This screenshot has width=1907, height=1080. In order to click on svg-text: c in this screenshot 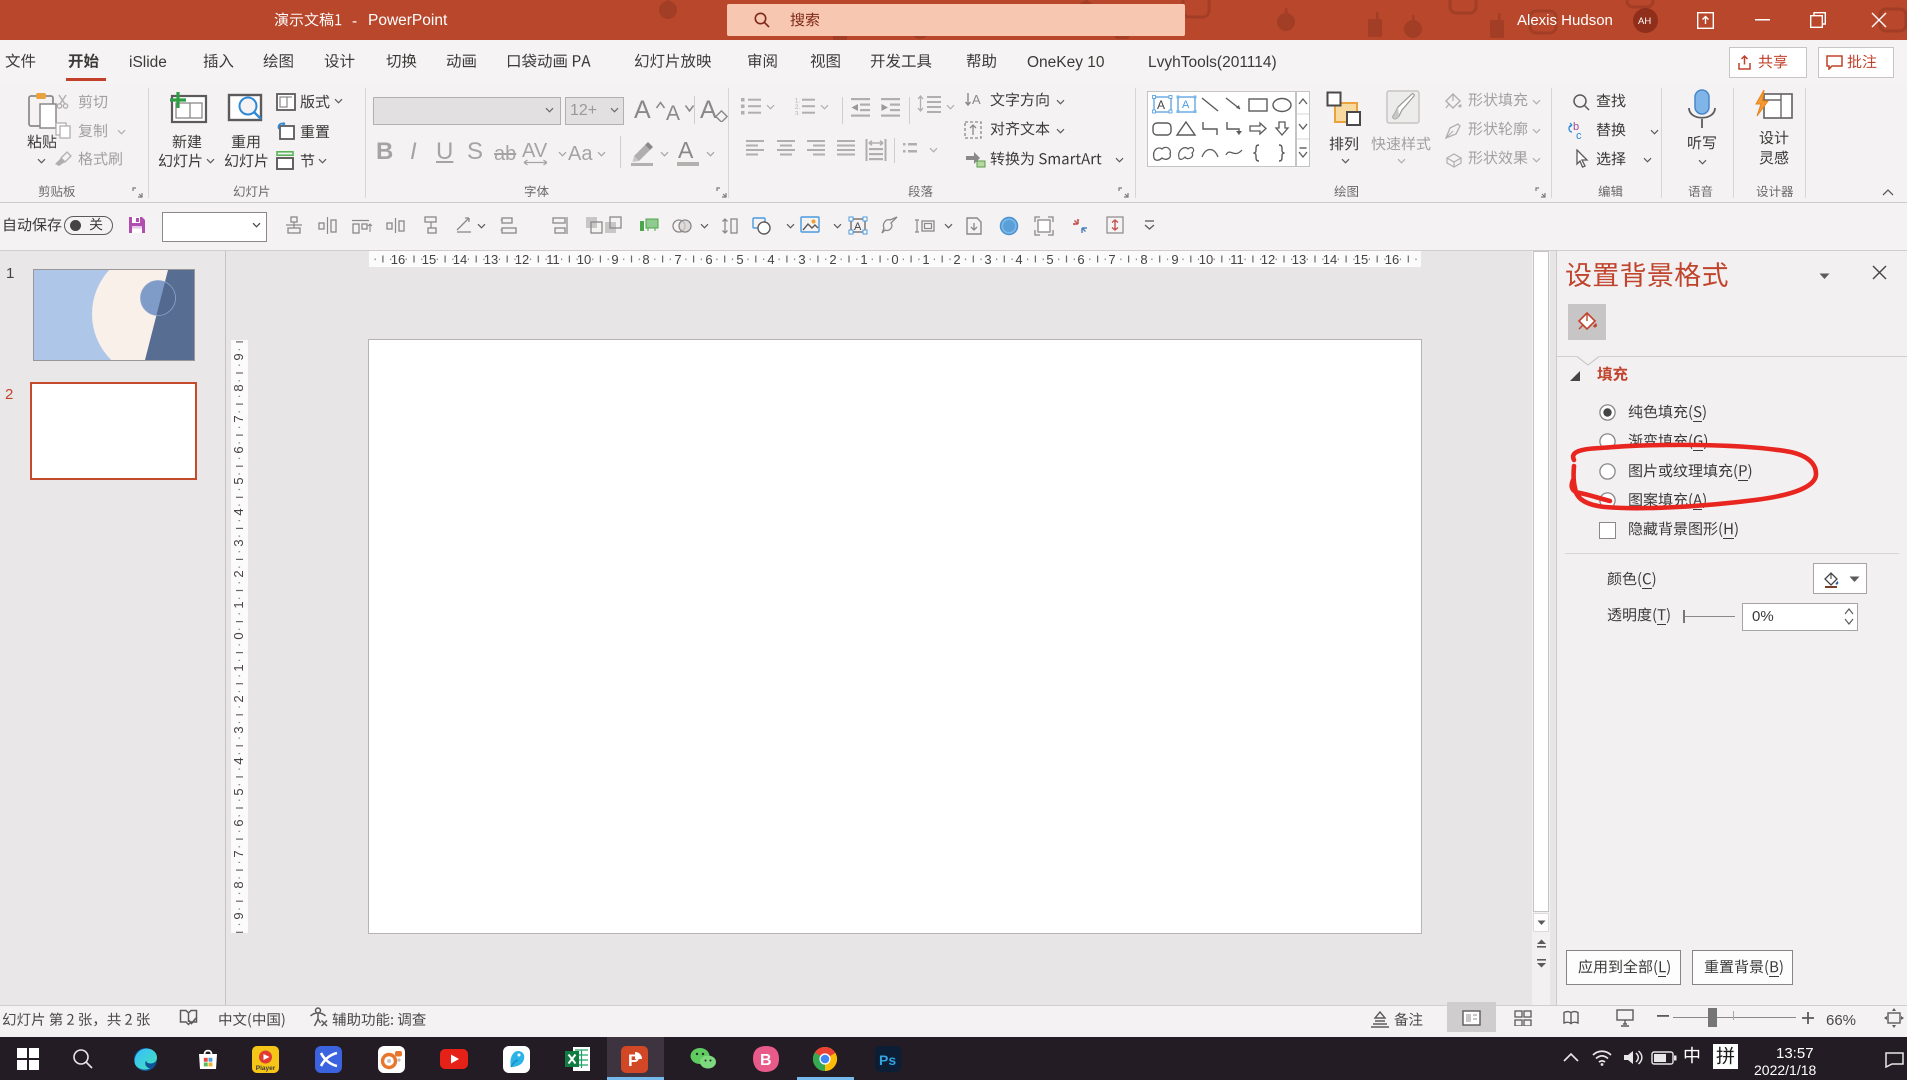, I will do `click(1579, 135)`.